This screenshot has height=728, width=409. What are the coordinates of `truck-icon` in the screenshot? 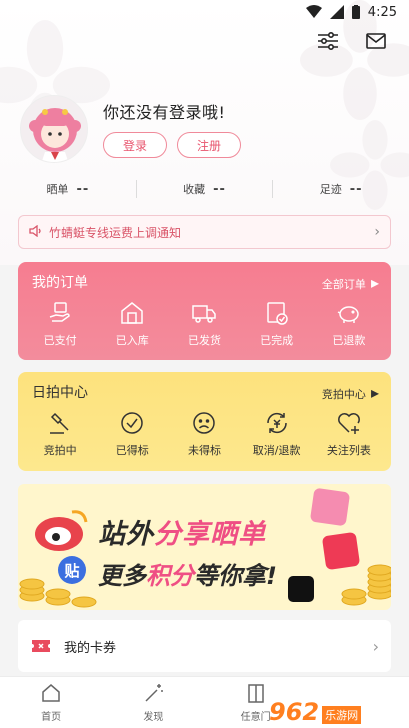 It's located at (204, 314).